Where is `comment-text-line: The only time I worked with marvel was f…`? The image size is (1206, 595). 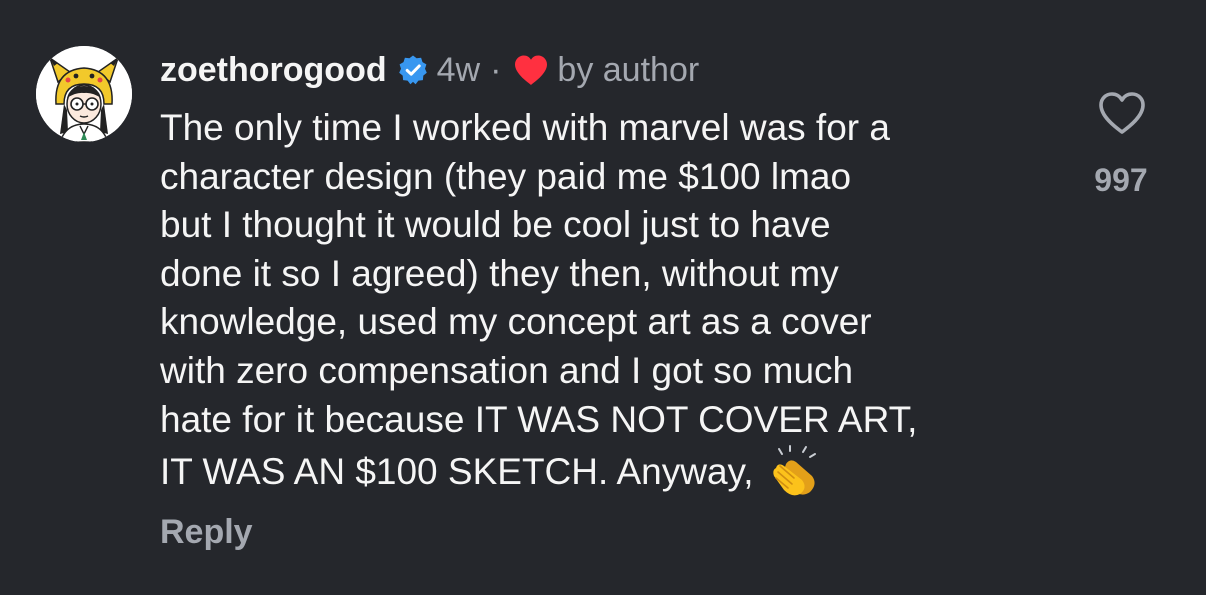
comment-text-line: The only time I worked with marvel was f… is located at coordinates (525, 127).